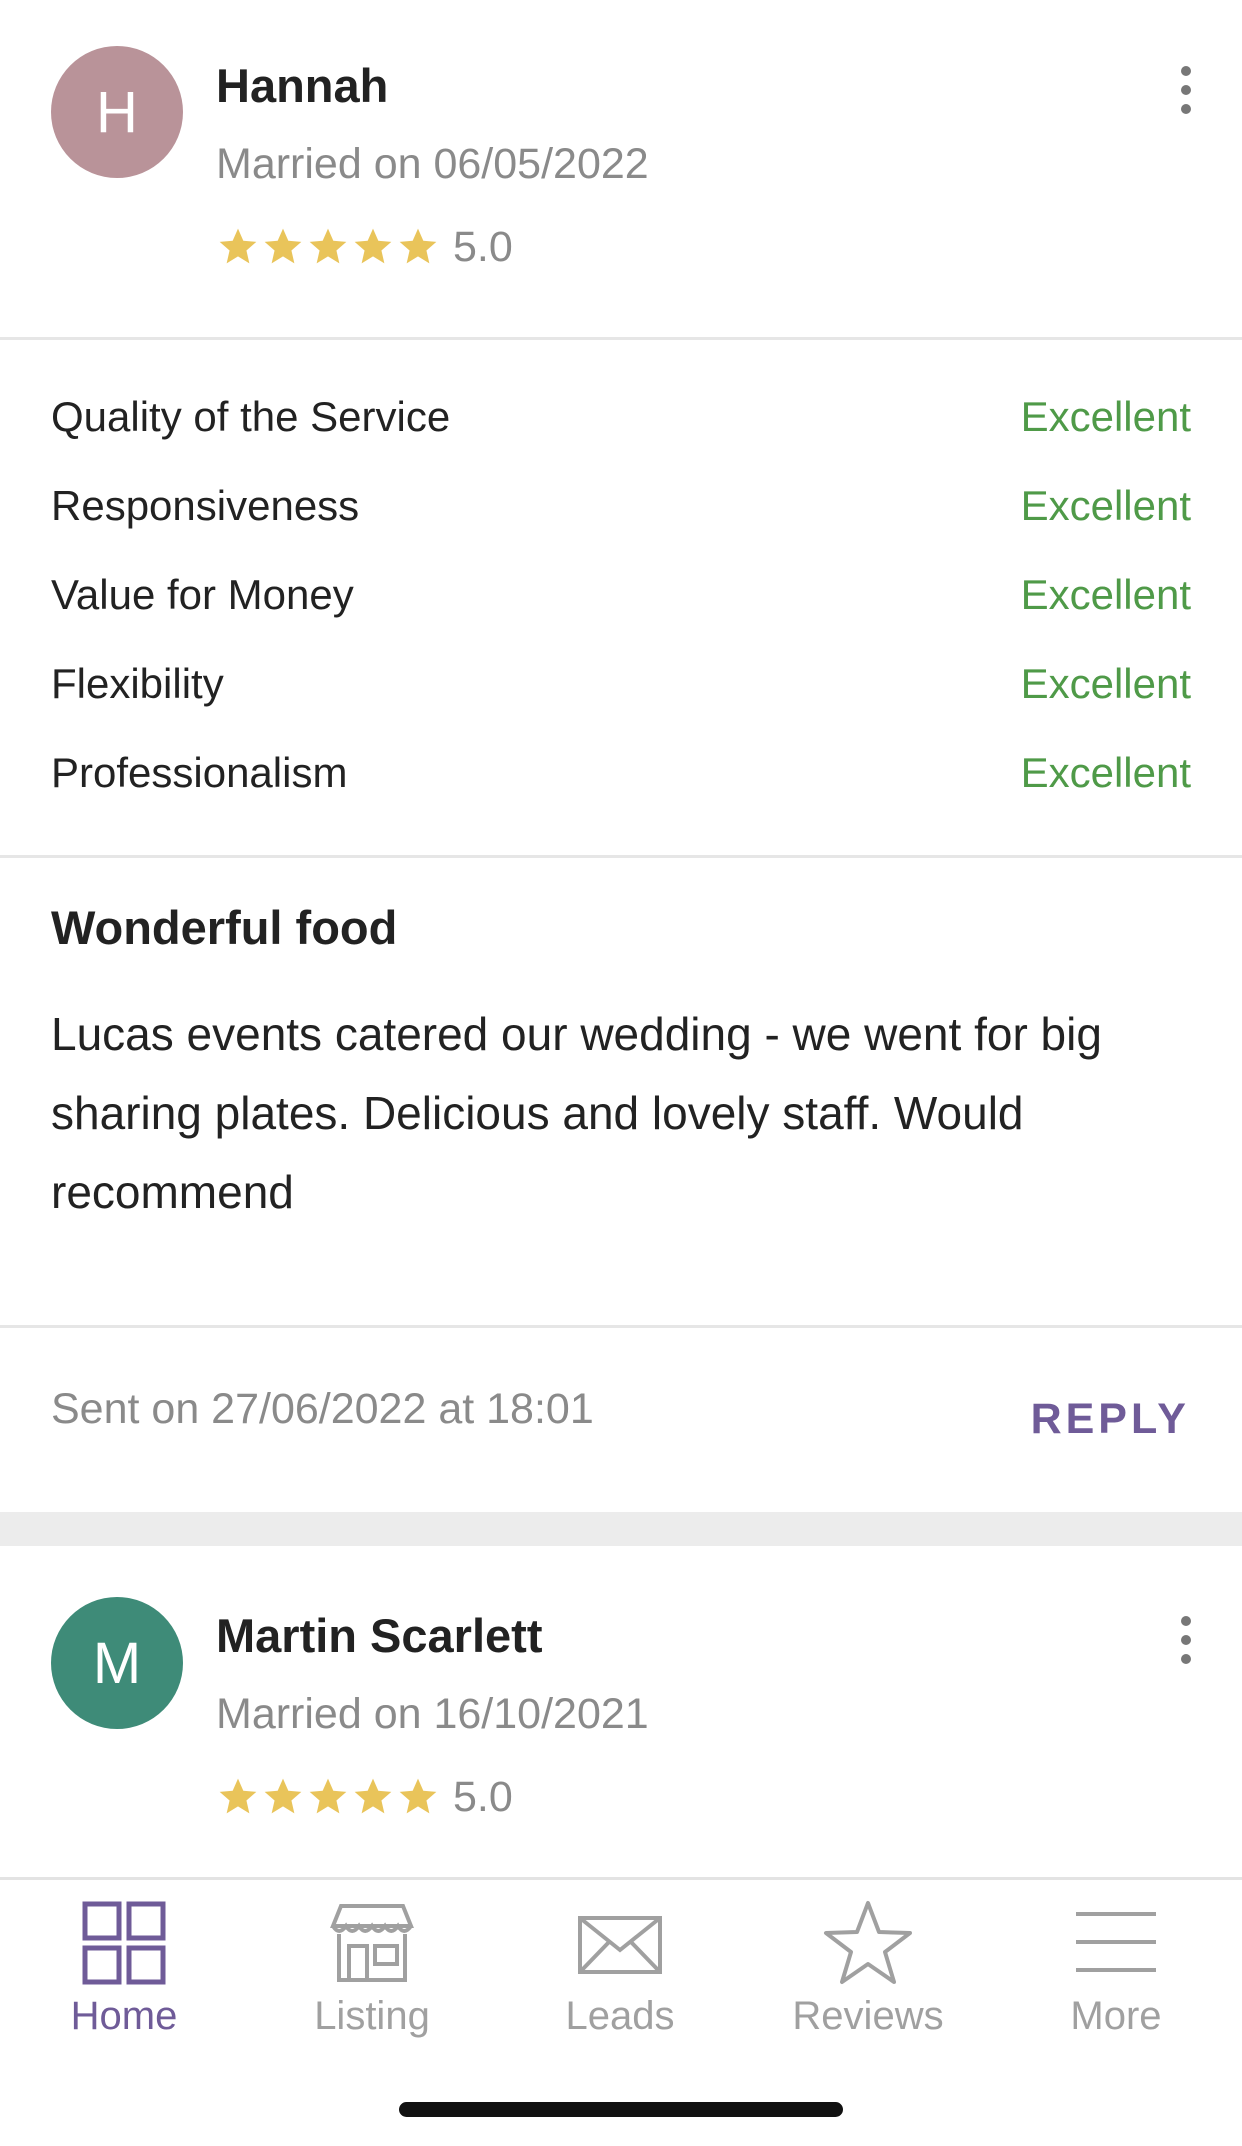 Image resolution: width=1242 pixels, height=2146 pixels. What do you see at coordinates (621, 417) in the screenshot?
I see `criteria-row: Quality of the Service Excellent` at bounding box center [621, 417].